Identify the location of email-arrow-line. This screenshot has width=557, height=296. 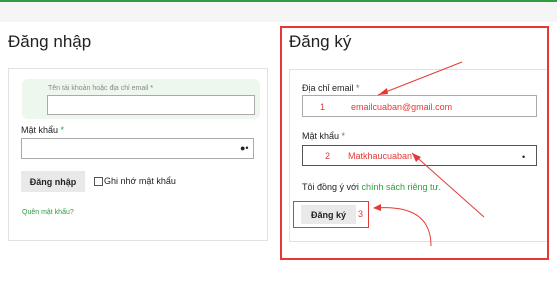
(420, 78).